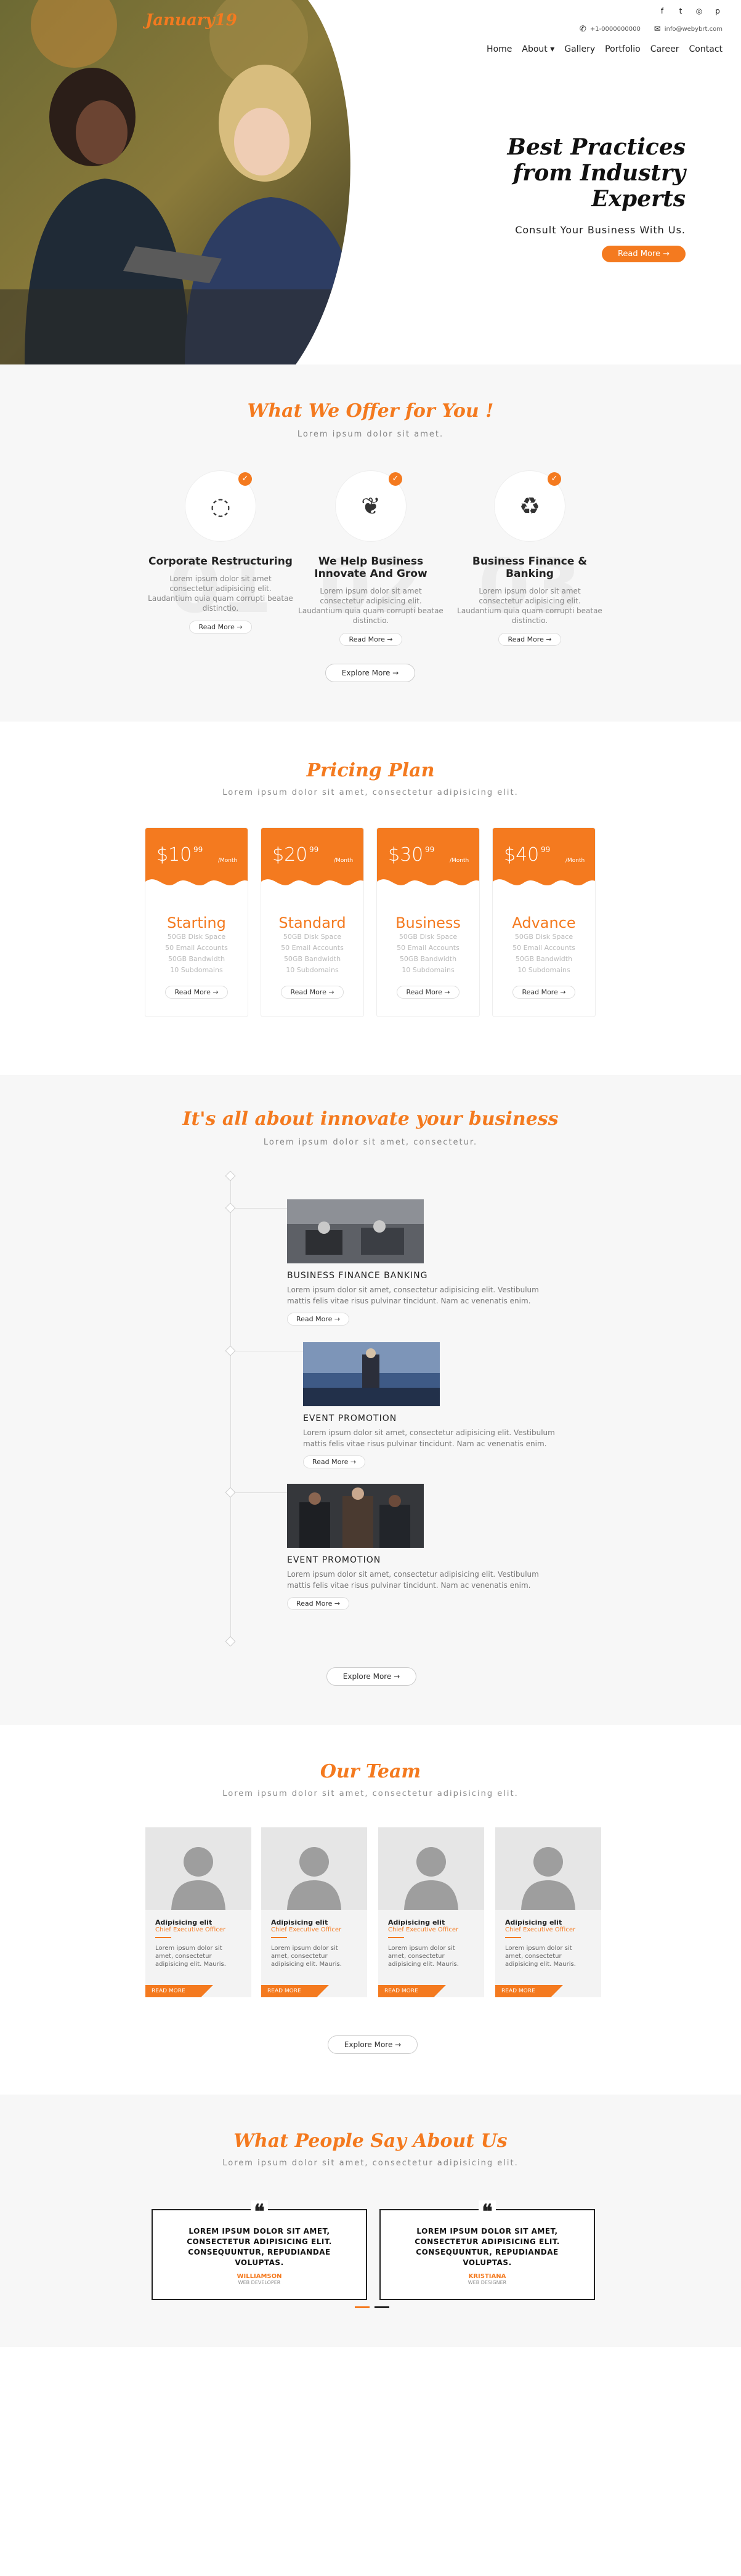 This screenshot has height=2576, width=741. What do you see at coordinates (652, 29) in the screenshot?
I see `contact-bar: ✆ +1-0000000000 ✉ info@webybrt.com` at bounding box center [652, 29].